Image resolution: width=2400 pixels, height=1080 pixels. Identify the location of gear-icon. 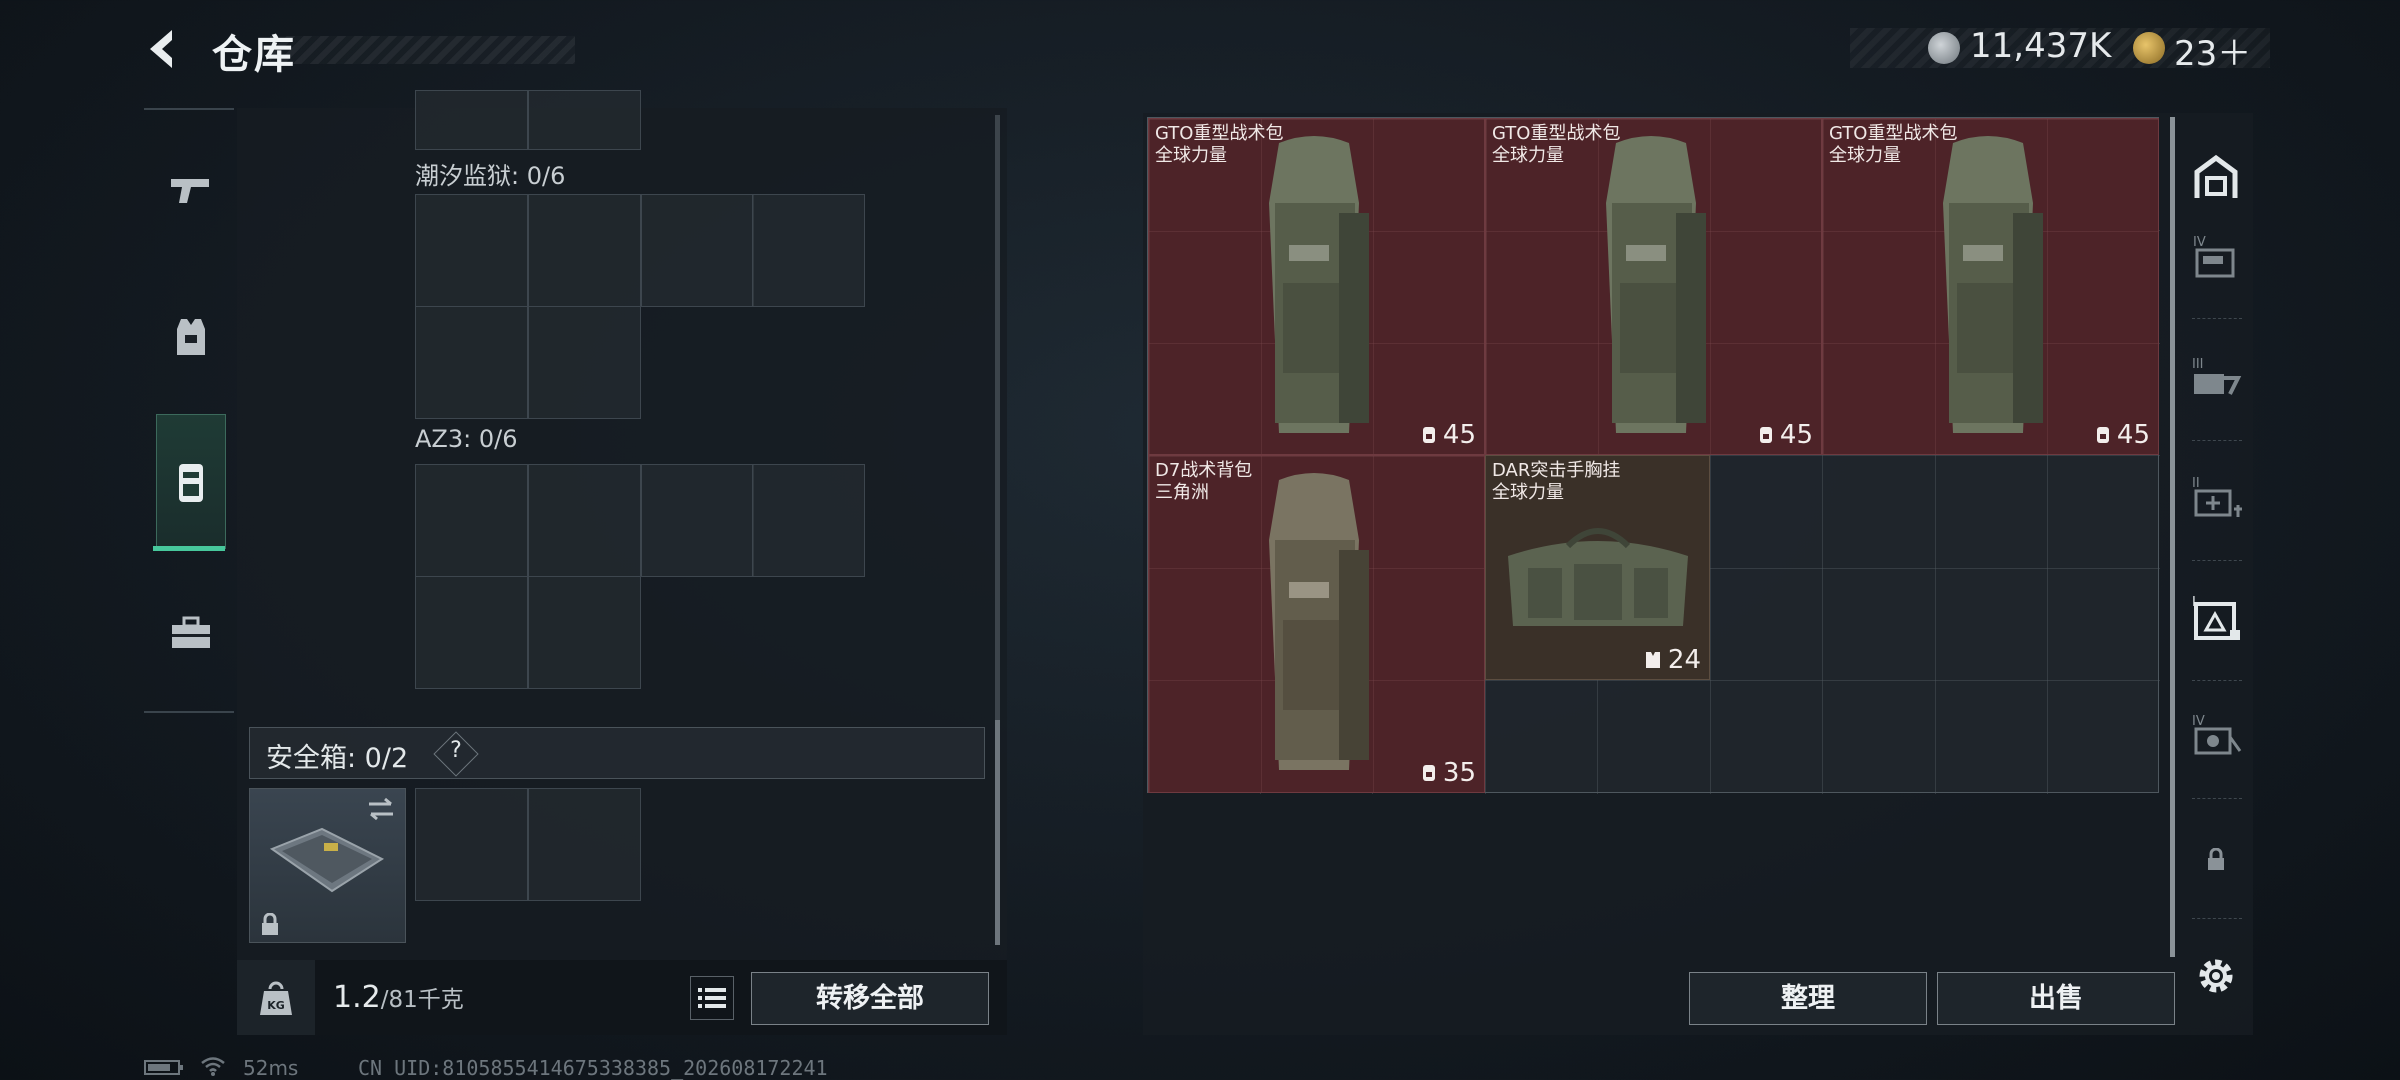
(2216, 976).